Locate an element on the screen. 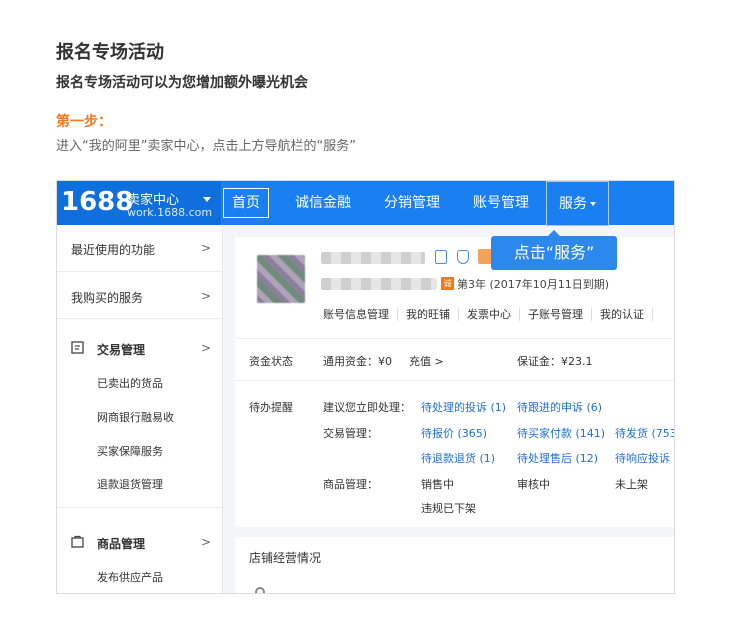 The width and height of the screenshot is (730, 620). bag-icon is located at coordinates (77, 541).